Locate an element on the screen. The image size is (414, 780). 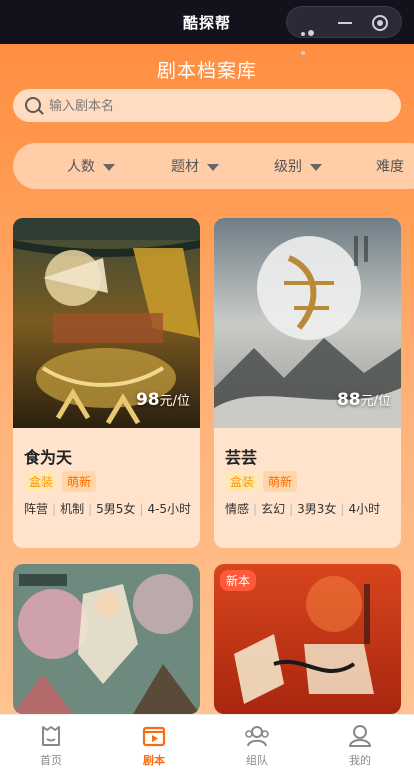
filter-label: 题材 is located at coordinates (185, 167).